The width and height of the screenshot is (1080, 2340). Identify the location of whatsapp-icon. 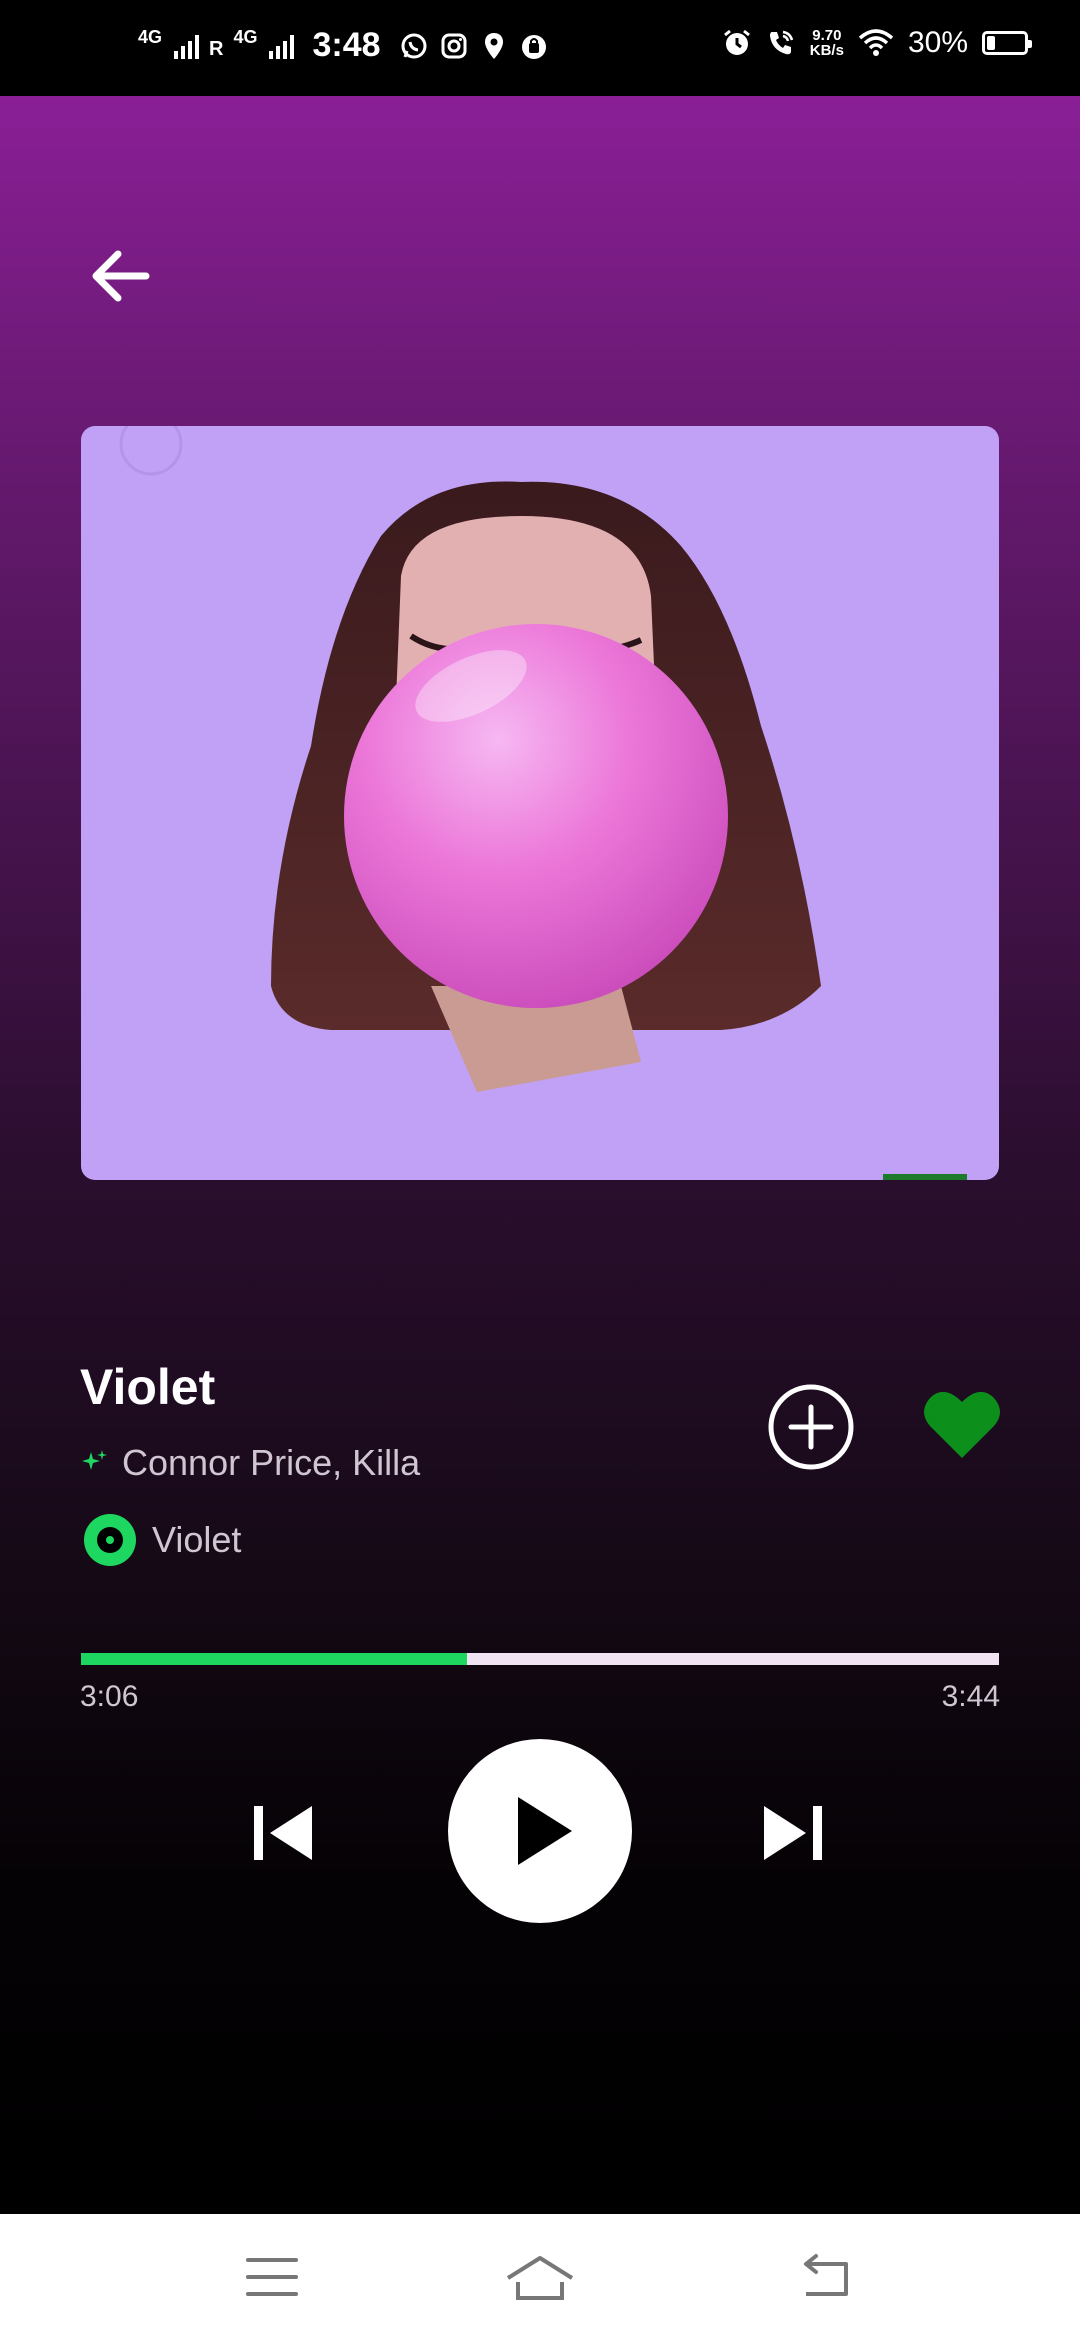
(414, 46).